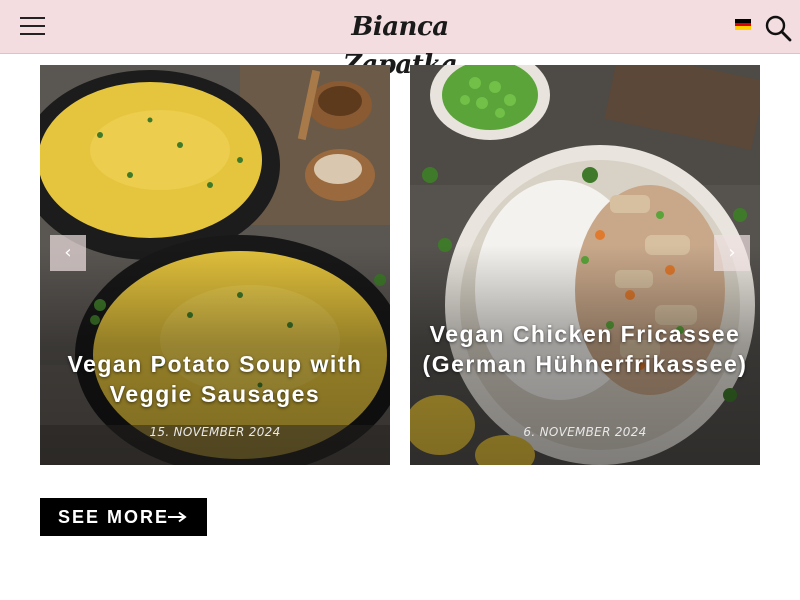 The height and width of the screenshot is (600, 800). Describe the element at coordinates (778, 28) in the screenshot. I see `search-icon` at that location.